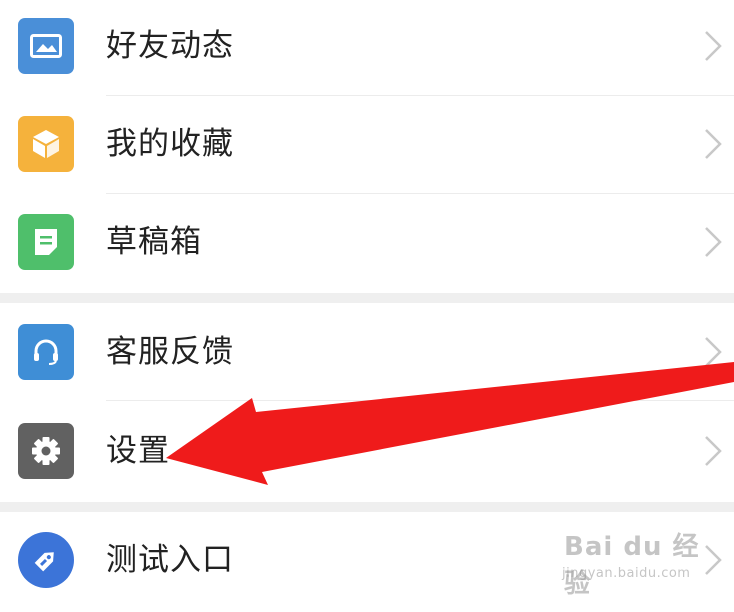 This screenshot has width=734, height=612. What do you see at coordinates (170, 144) in the screenshot?
I see `menu-item-label: 我的收藏` at bounding box center [170, 144].